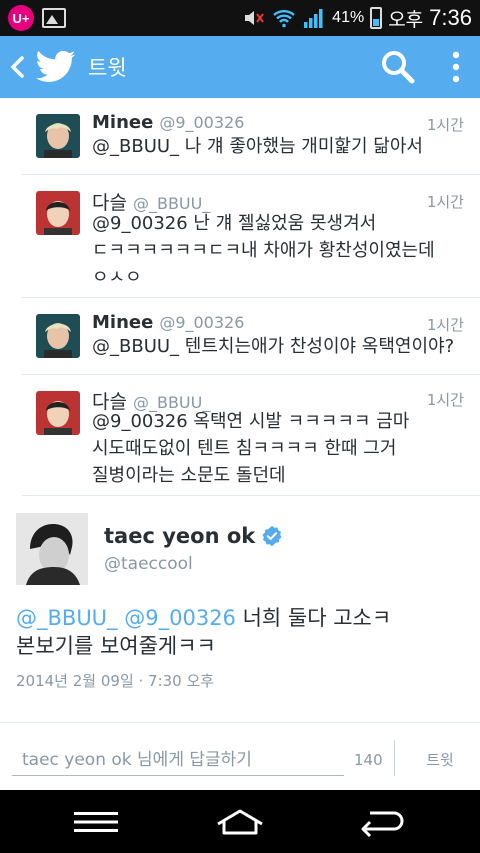  Describe the element at coordinates (348, 17) in the screenshot. I see `battery-percent: 41%` at that location.